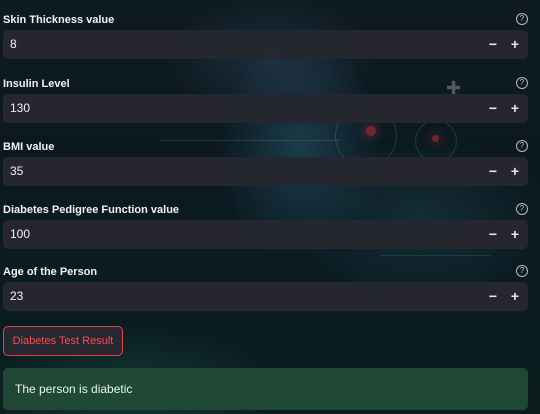 The height and width of the screenshot is (414, 540). Describe the element at coordinates (91, 210) in the screenshot. I see `field-label: Diabetes Pedigree Function value` at that location.